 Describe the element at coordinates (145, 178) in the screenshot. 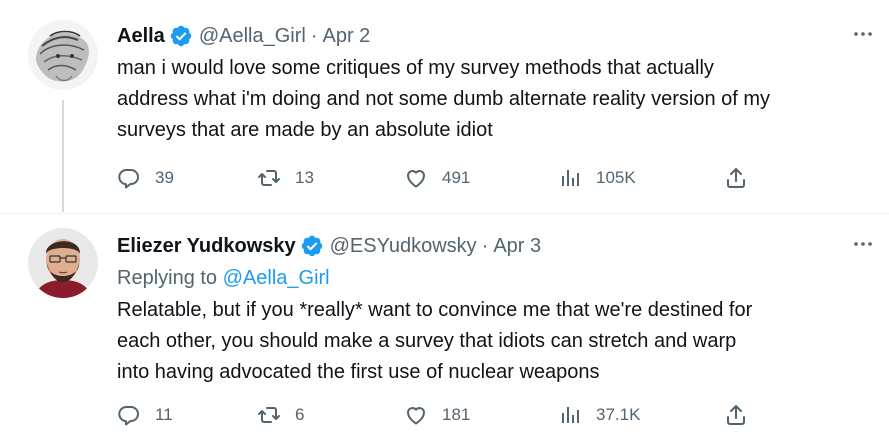

I see `reply-button: 39` at that location.